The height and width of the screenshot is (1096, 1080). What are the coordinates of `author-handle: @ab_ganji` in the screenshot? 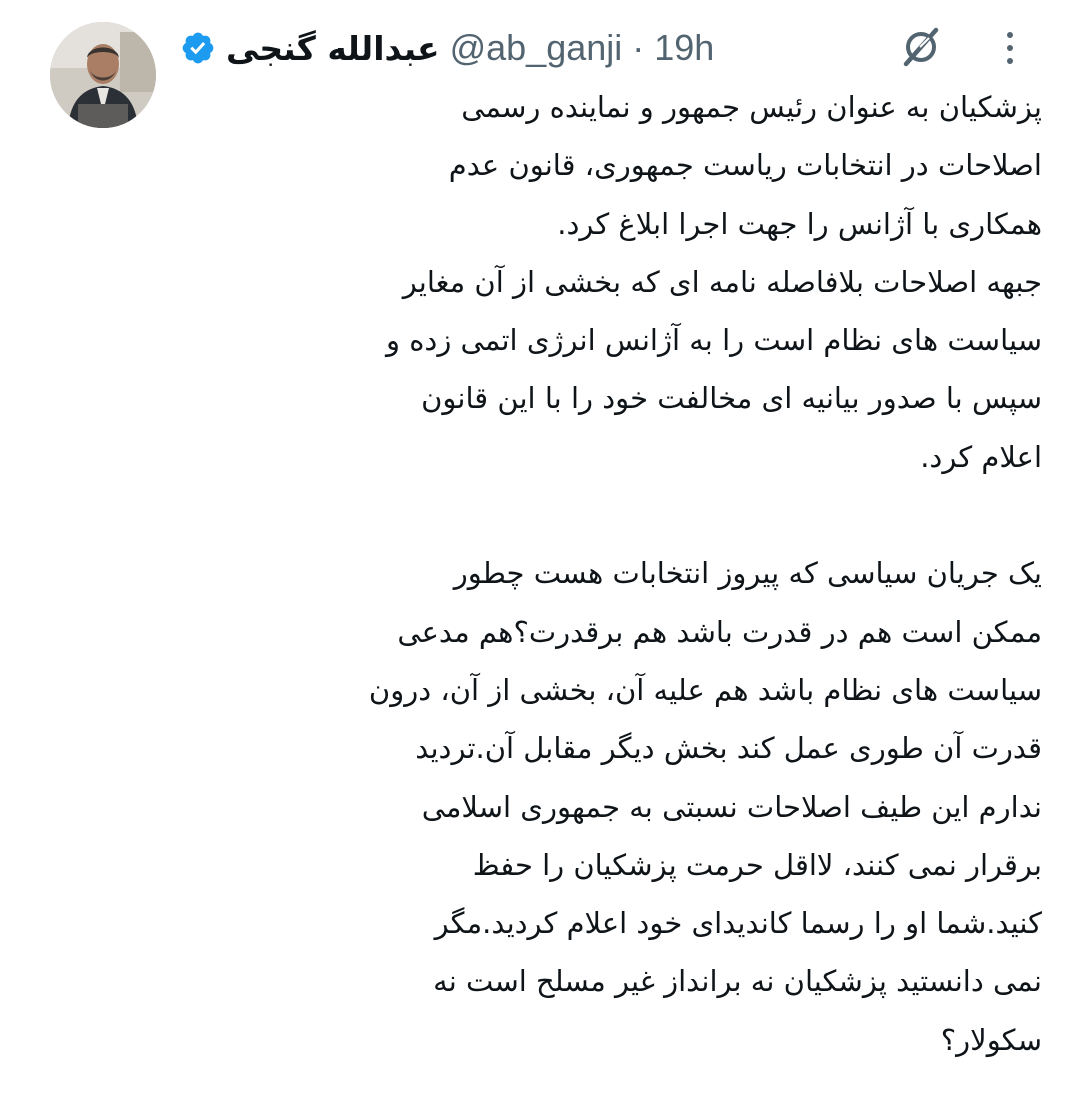 It's located at (536, 48).